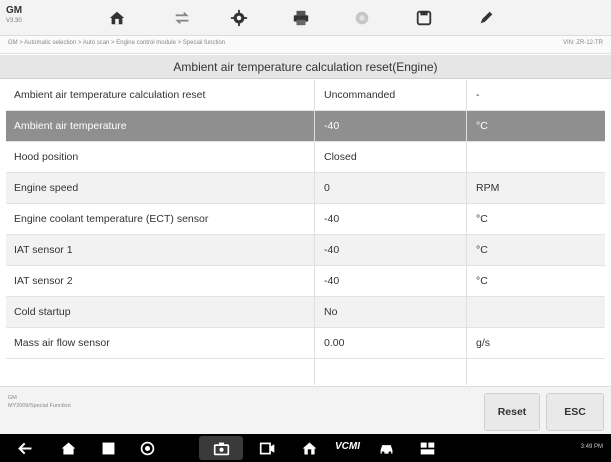  Describe the element at coordinates (301, 18) in the screenshot. I see `print-icon` at that location.